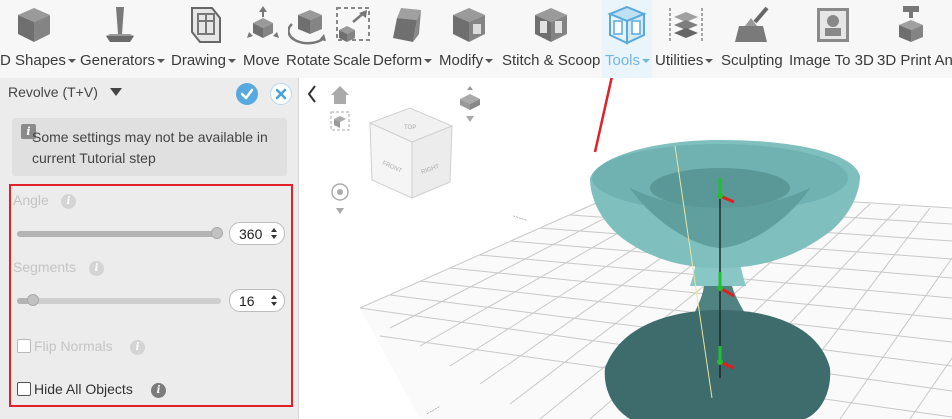  What do you see at coordinates (263, 22) in the screenshot?
I see `move-arrows-icon` at bounding box center [263, 22].